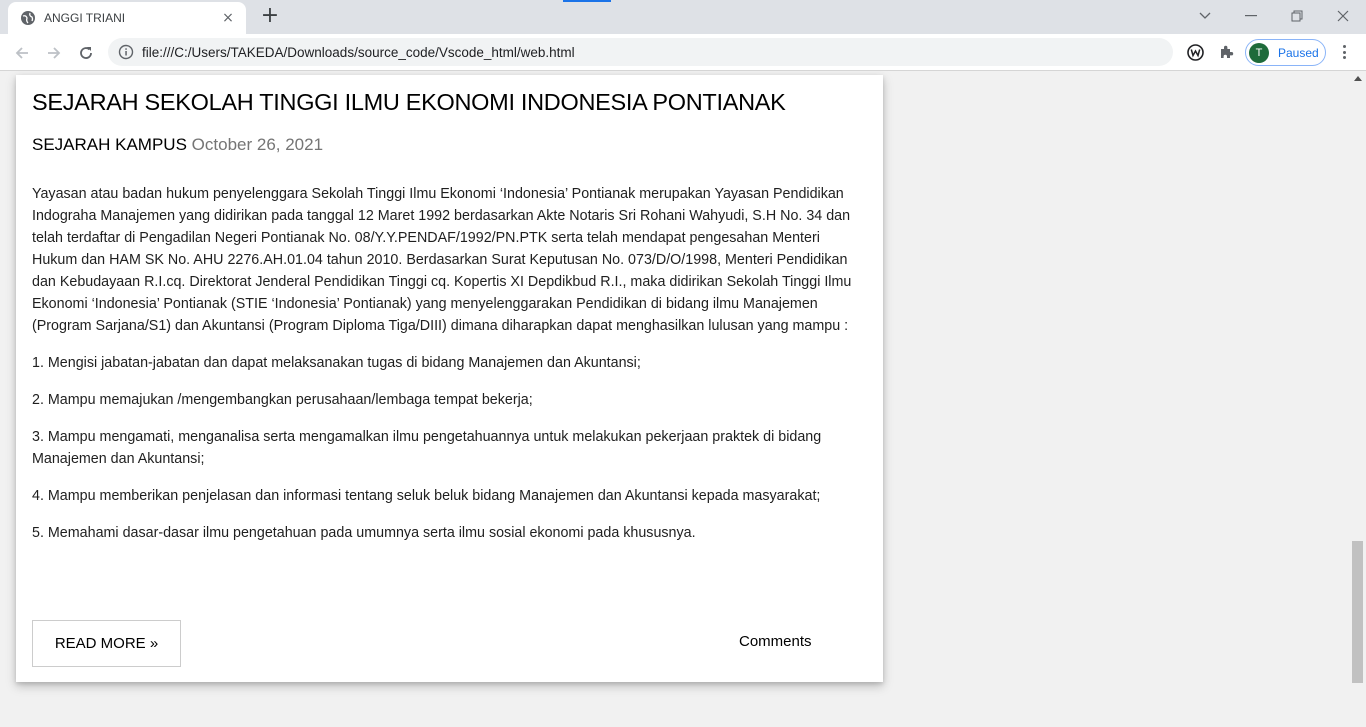 This screenshot has height=727, width=1366. I want to click on restore-icon, so click(1297, 16).